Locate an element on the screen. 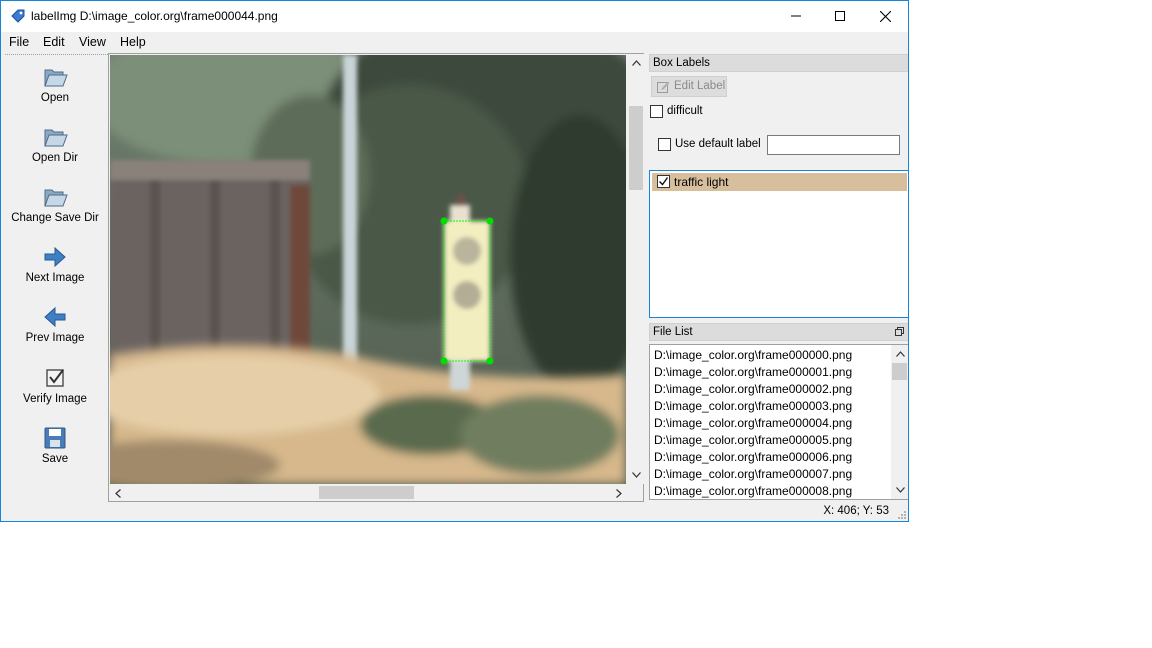 The width and height of the screenshot is (1152, 648). maximize-button is located at coordinates (840, 16).